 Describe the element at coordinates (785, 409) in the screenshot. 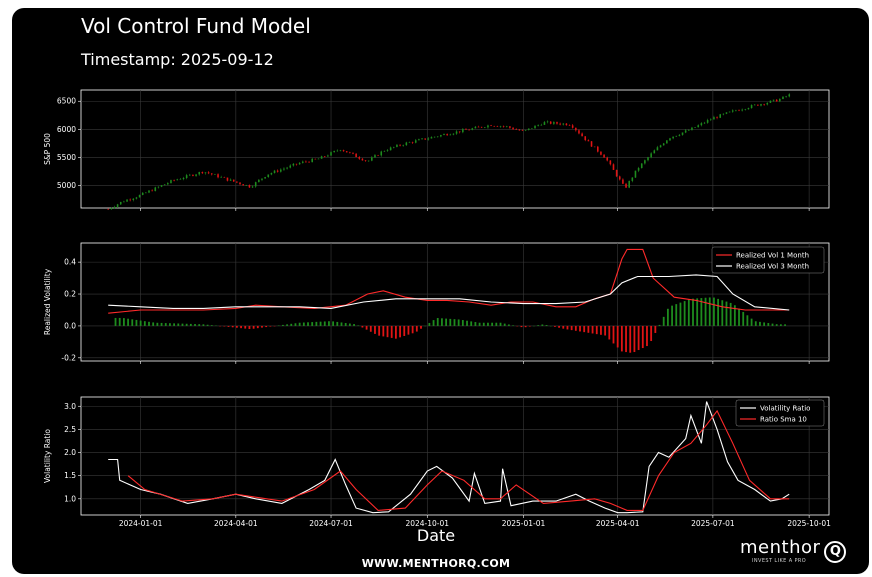

I see `legend-label: Volatility Ratio` at that location.